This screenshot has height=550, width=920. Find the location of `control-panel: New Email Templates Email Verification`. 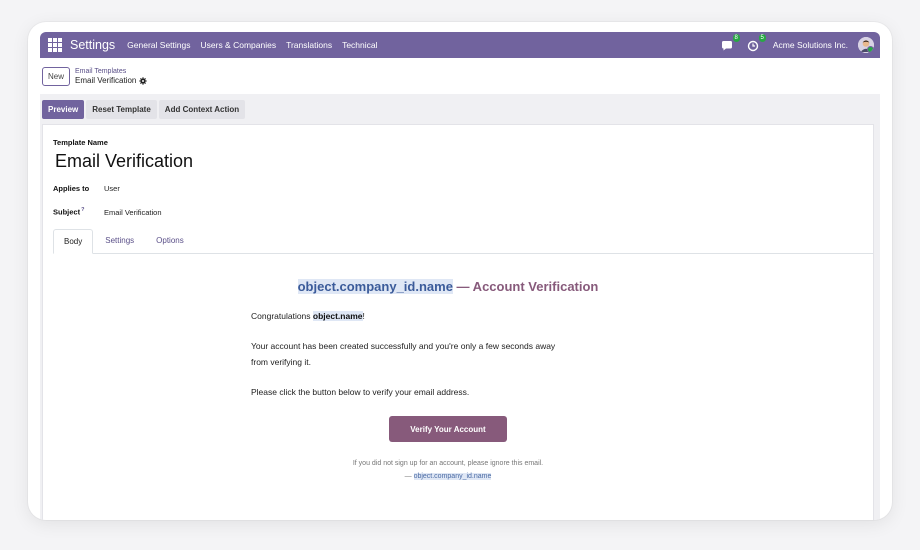

control-panel: New Email Templates Email Verification is located at coordinates (460, 76).